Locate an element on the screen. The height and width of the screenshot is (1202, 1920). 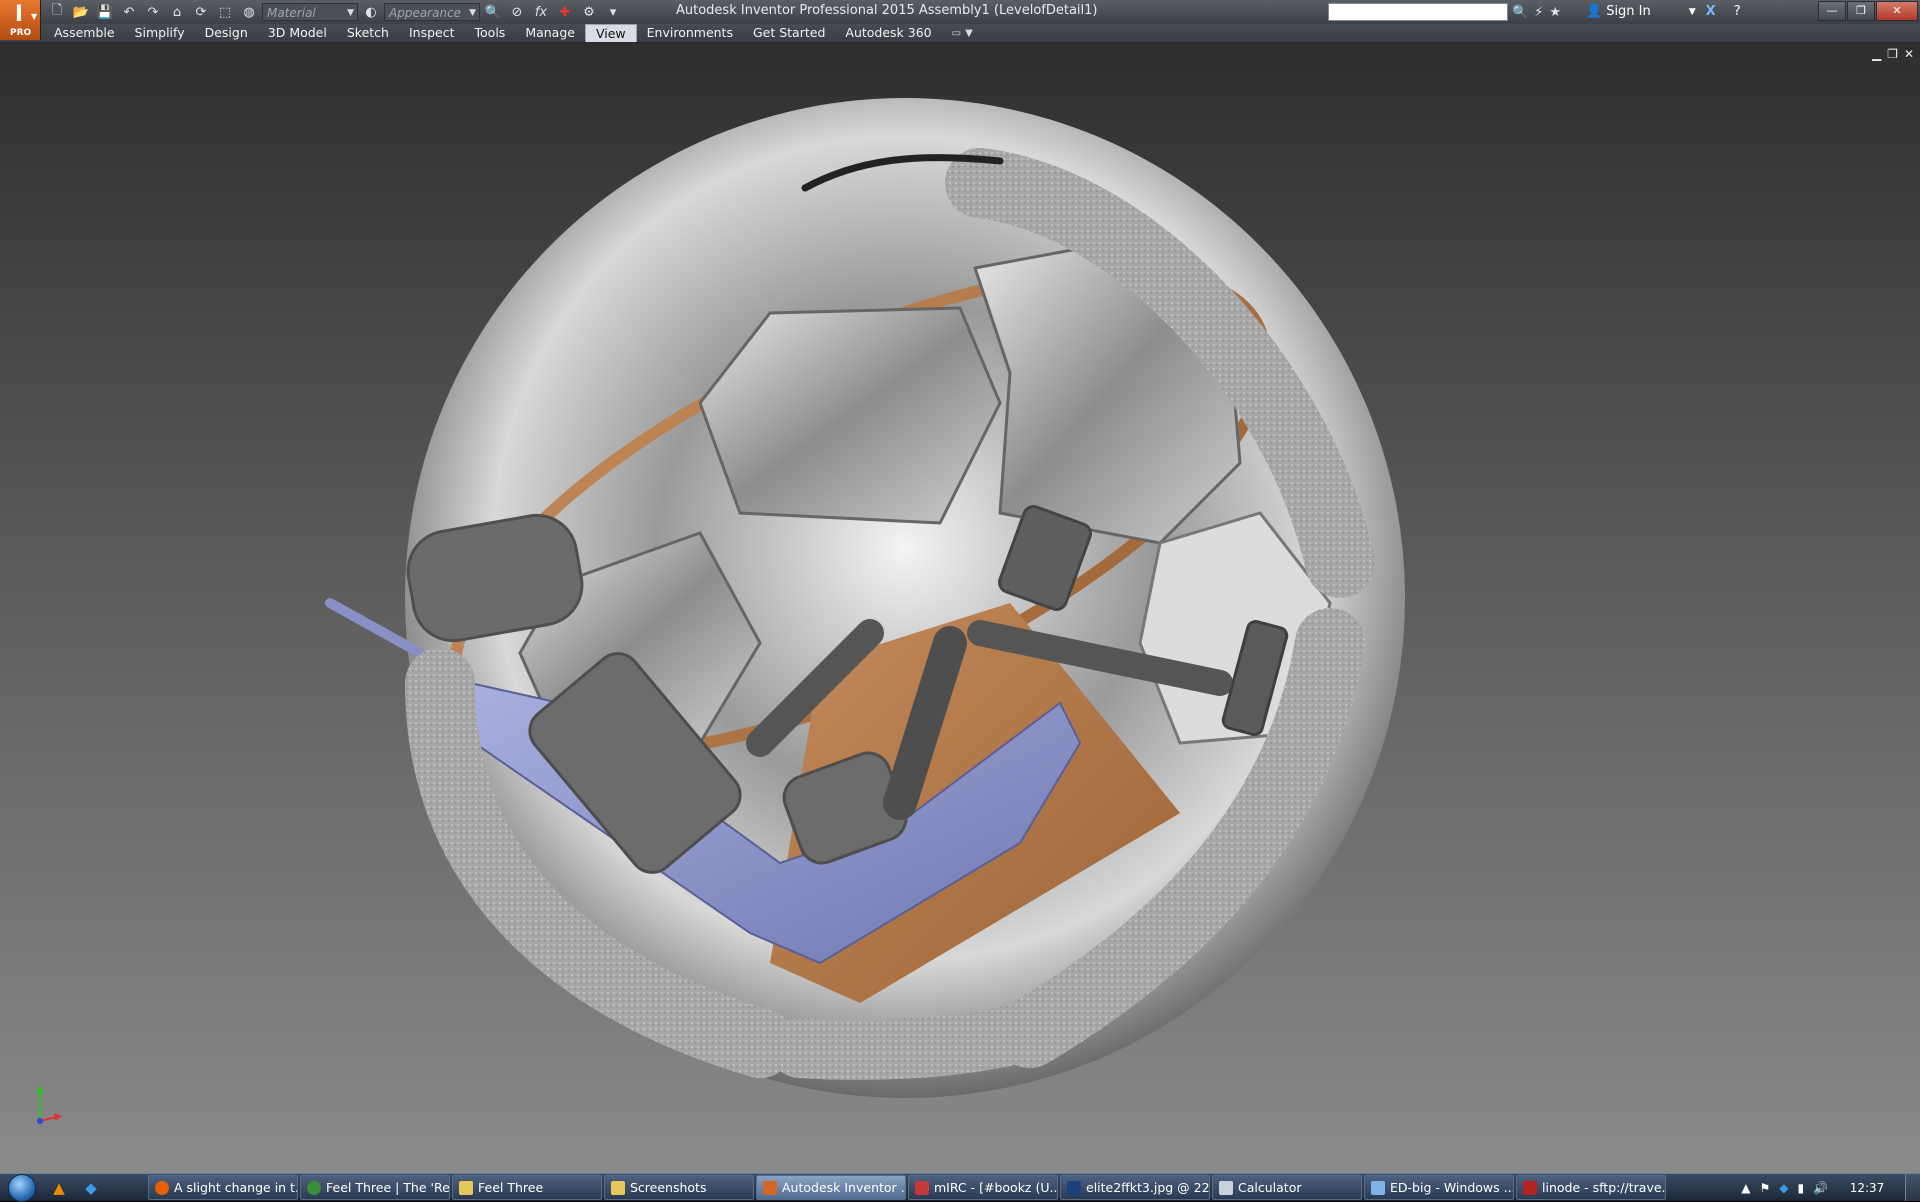
exchange-apps-icon: X is located at coordinates (1711, 12).